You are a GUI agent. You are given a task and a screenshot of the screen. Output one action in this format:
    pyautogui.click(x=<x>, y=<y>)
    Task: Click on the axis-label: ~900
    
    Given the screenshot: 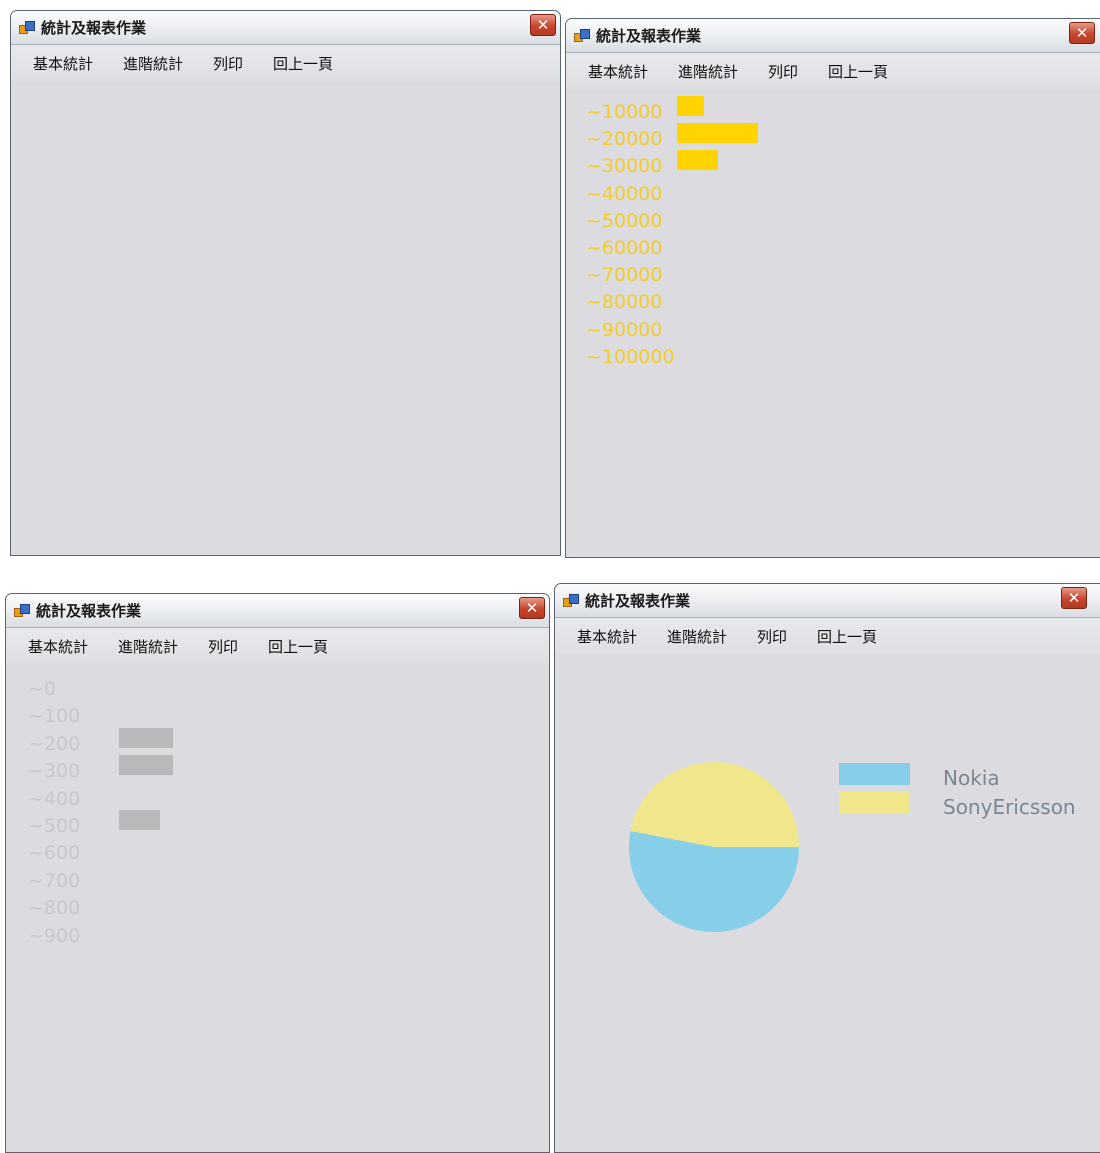 What is the action you would take?
    pyautogui.click(x=54, y=935)
    